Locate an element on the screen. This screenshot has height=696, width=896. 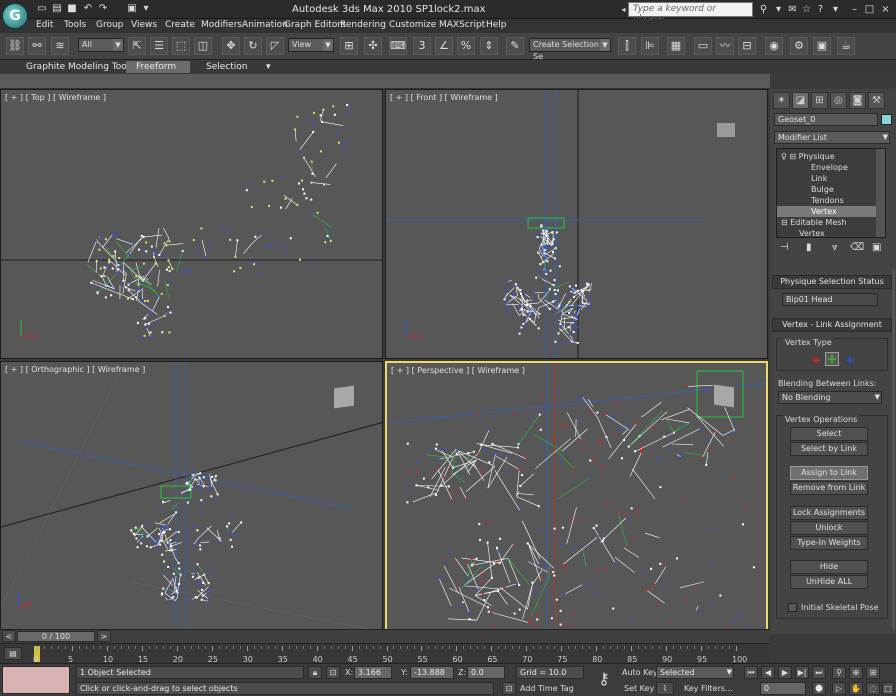
object-name-field: Geoset_0 is located at coordinates (826, 119).